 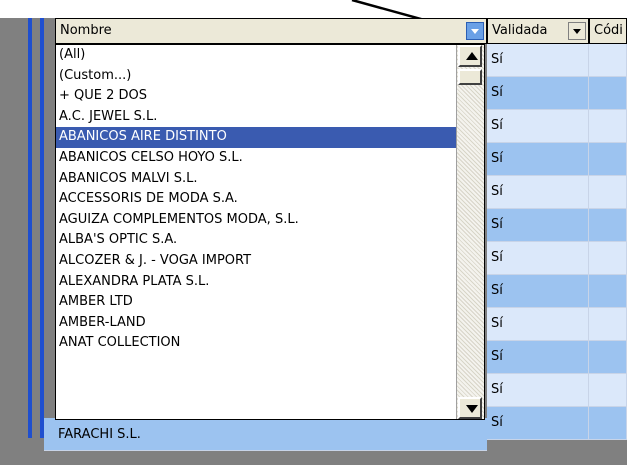 I want to click on column-header-codigo-label: Códi, so click(x=608, y=30).